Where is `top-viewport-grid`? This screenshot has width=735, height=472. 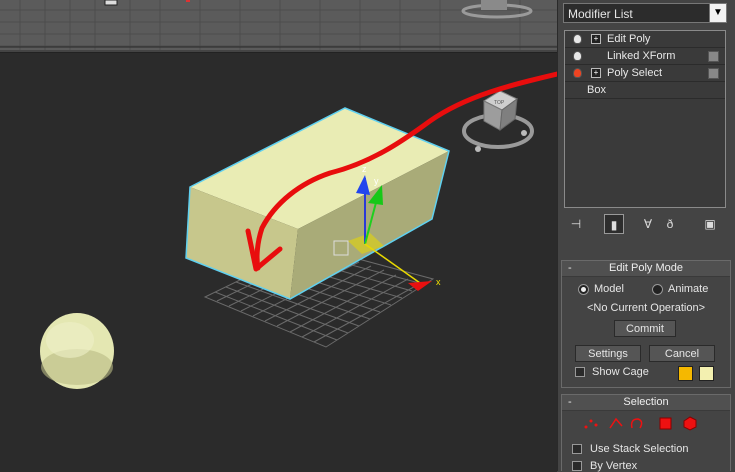
top-viewport-grid is located at coordinates (278, 25).